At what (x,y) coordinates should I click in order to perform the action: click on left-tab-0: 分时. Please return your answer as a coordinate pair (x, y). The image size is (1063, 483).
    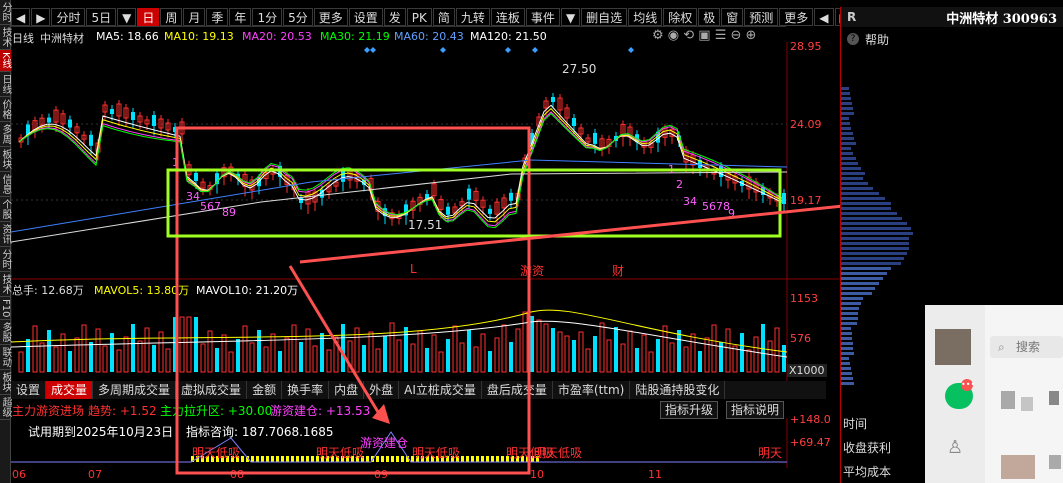
    Looking at the image, I should click on (5, 12).